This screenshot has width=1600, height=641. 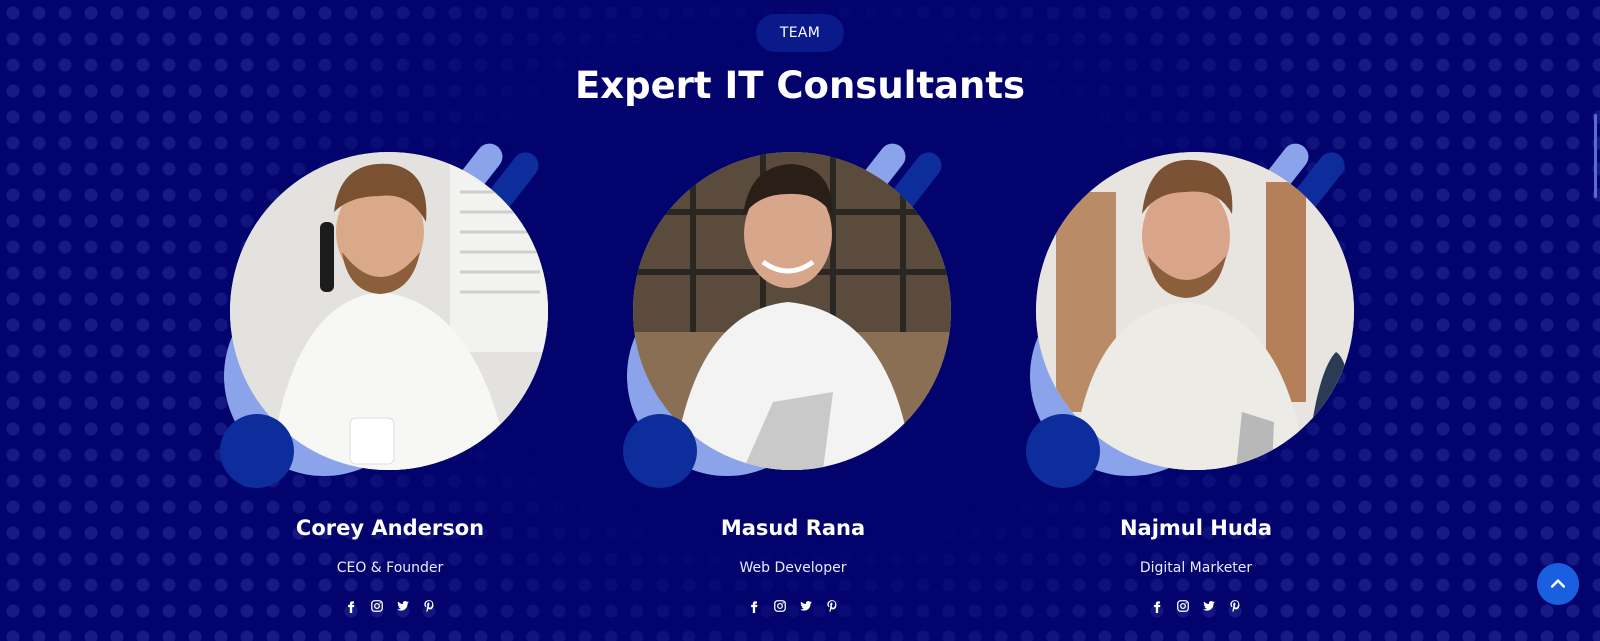 I want to click on section-title: Expert IT Consultants, so click(x=800, y=85).